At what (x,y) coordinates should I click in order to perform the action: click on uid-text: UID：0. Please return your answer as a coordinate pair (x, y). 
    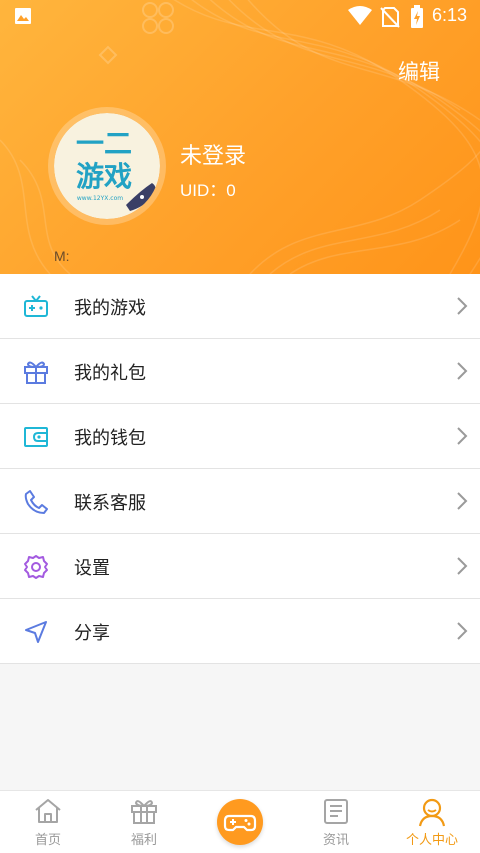
    Looking at the image, I should click on (208, 190).